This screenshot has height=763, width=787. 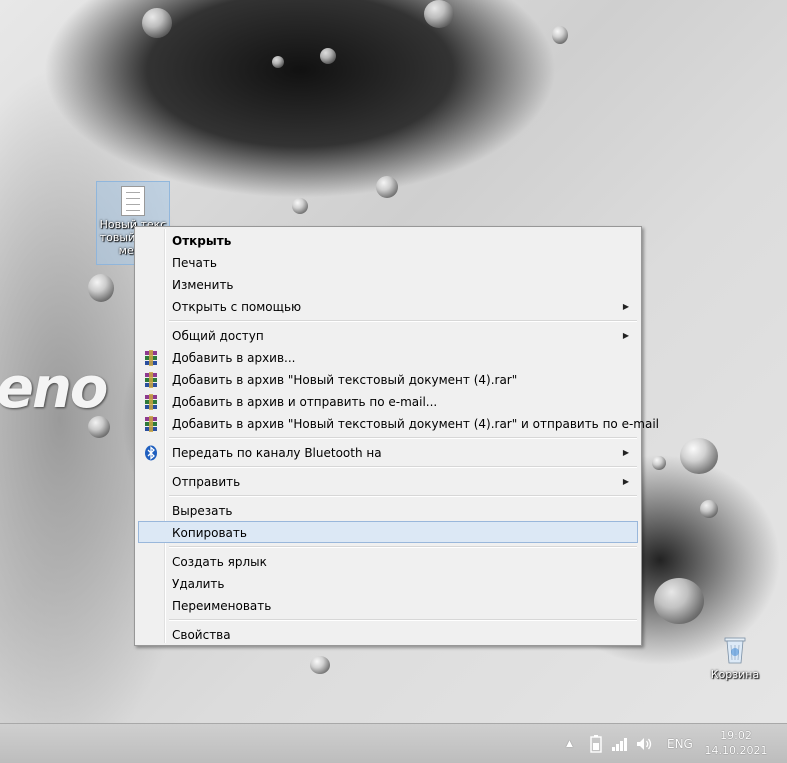 What do you see at coordinates (388, 634) in the screenshot?
I see `menu-item-properties: Свойства` at bounding box center [388, 634].